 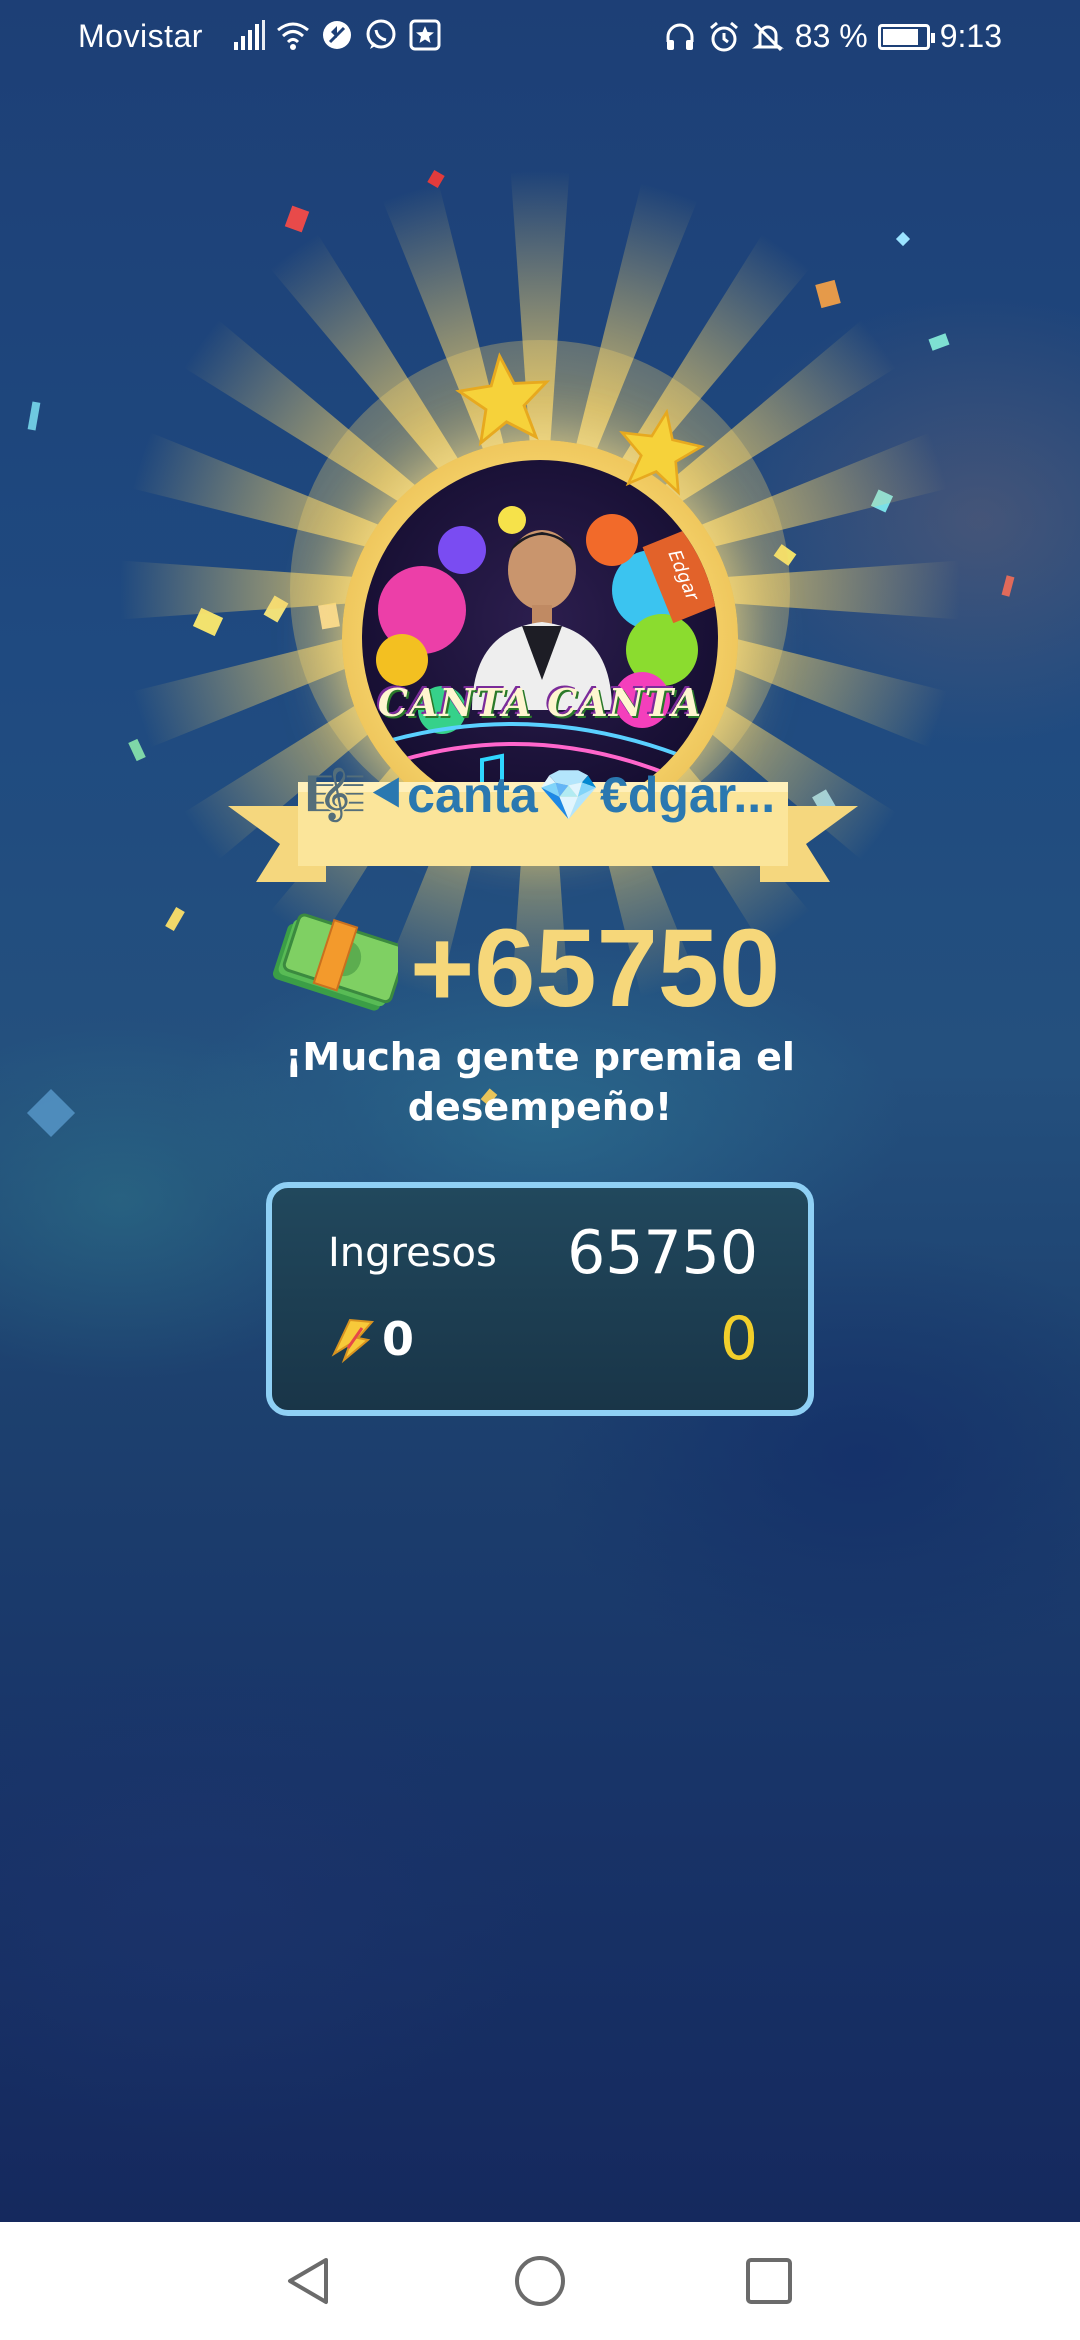 I want to click on navigation-bar, so click(x=540, y=2281).